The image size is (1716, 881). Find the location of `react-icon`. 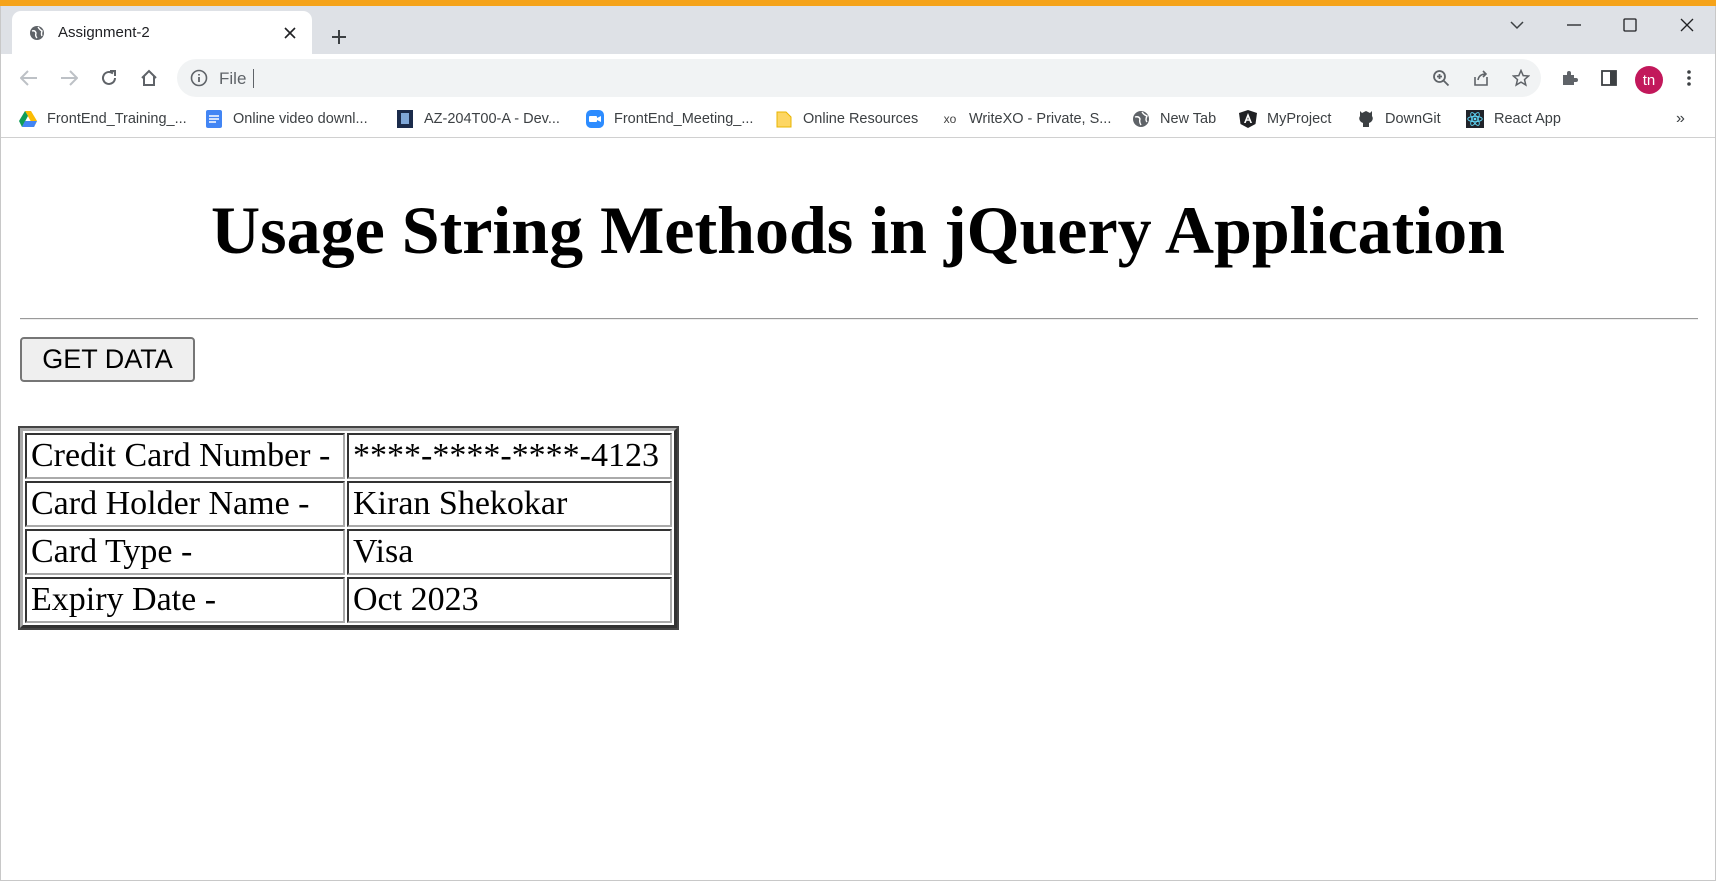

react-icon is located at coordinates (1475, 119).